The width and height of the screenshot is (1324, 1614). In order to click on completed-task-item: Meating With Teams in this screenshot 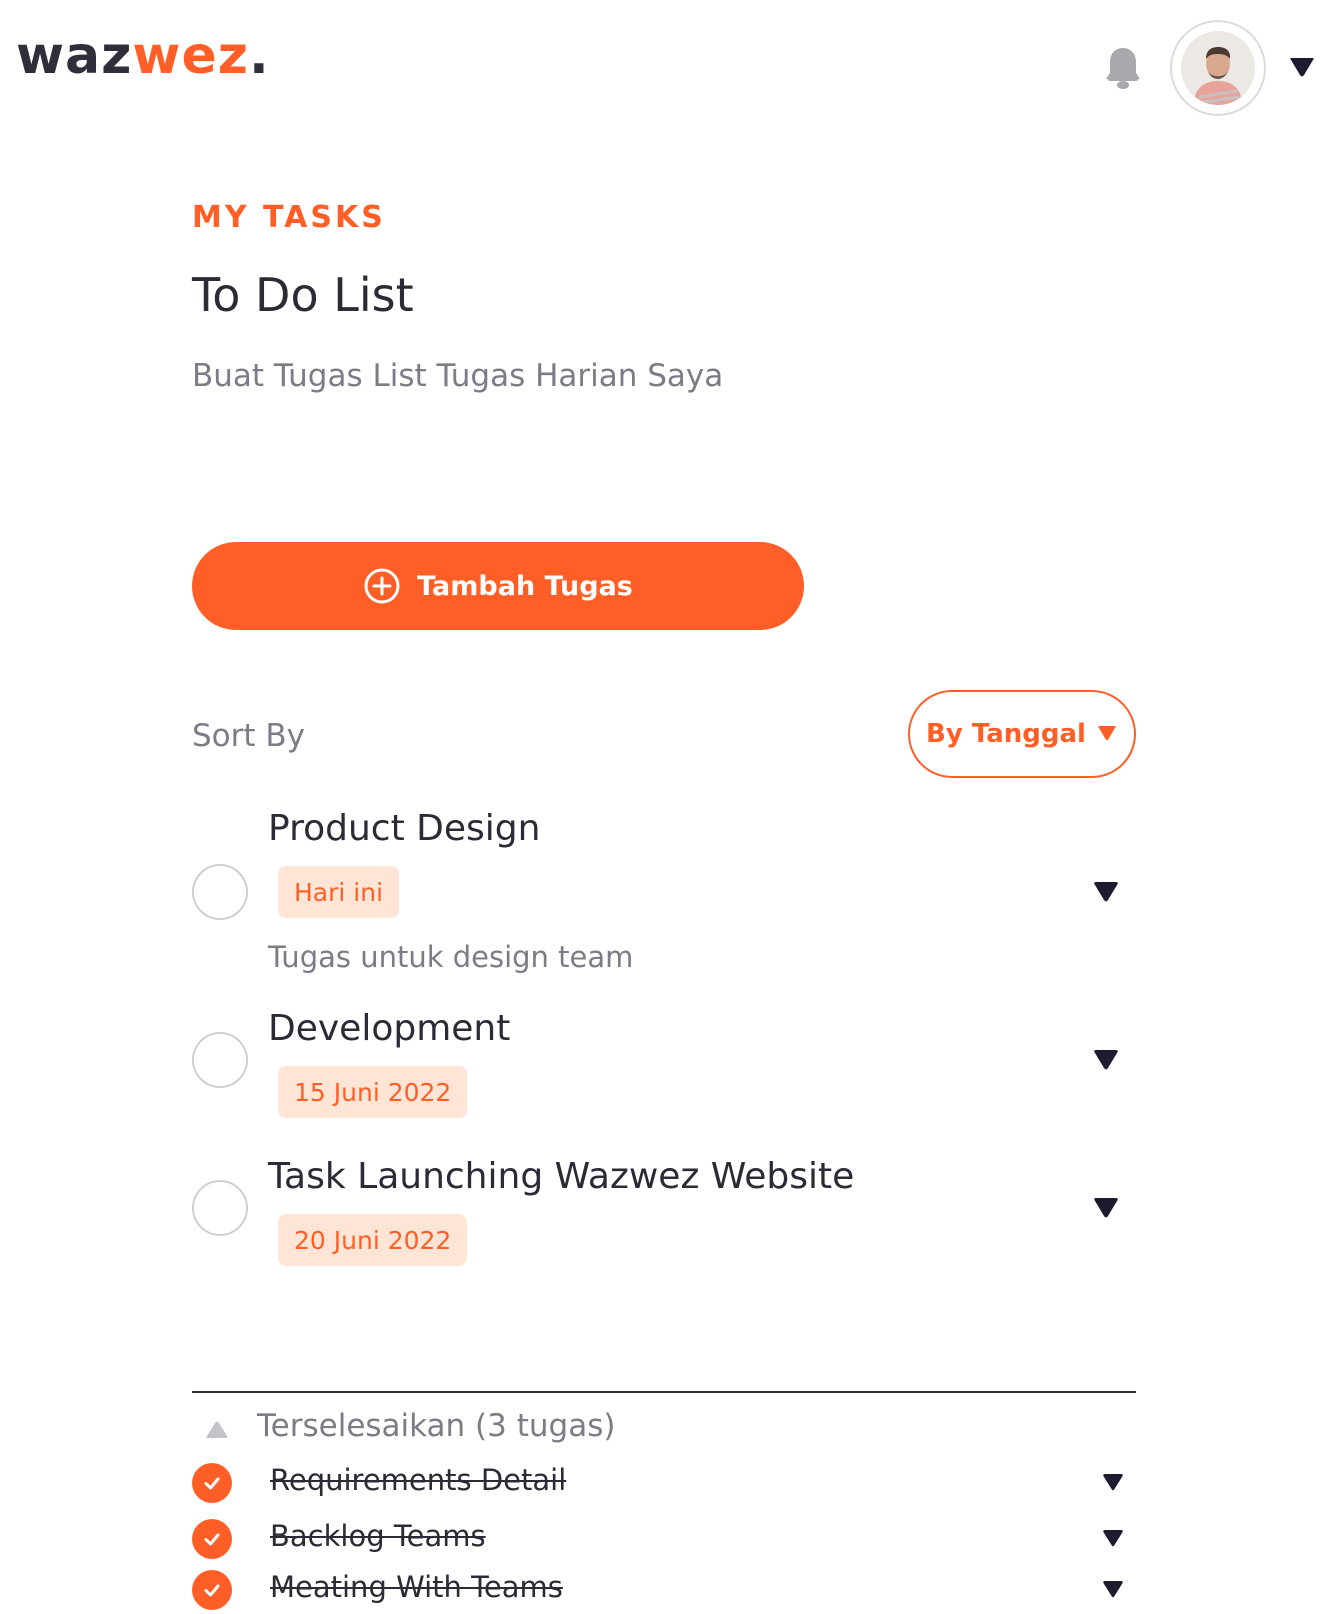, I will do `click(664, 1590)`.